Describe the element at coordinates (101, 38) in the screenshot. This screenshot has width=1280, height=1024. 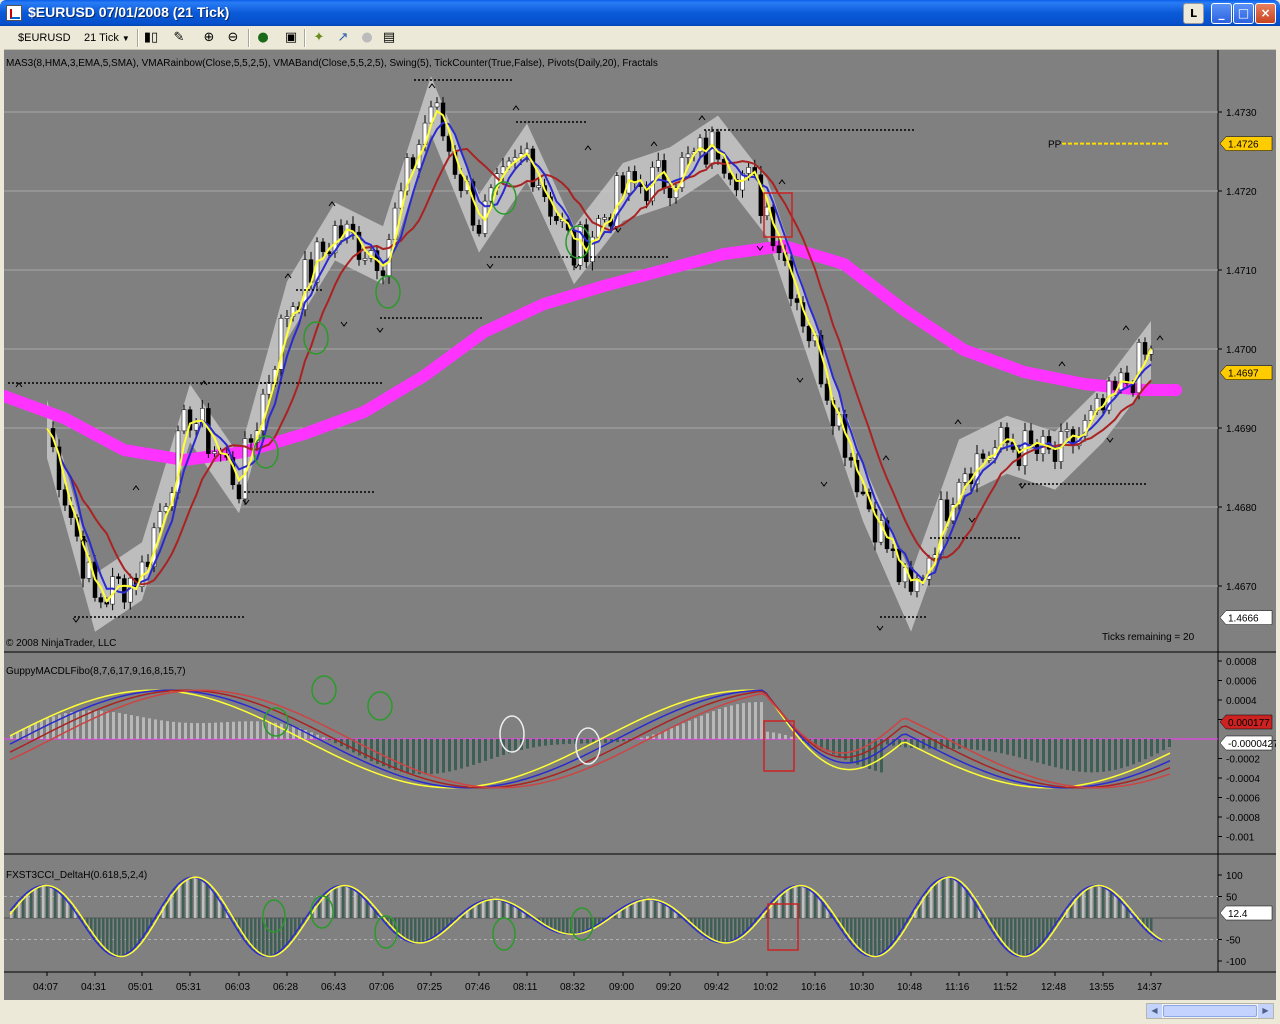
I see `interval-label: 21 Tick` at that location.